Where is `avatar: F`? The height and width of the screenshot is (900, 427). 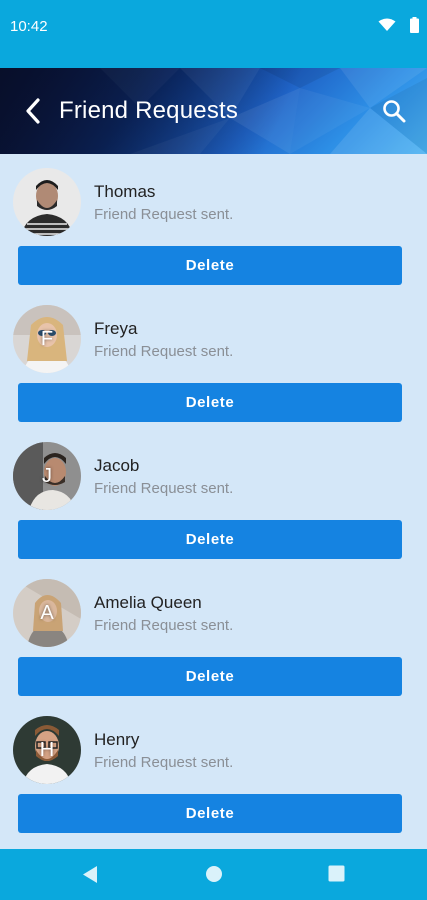 avatar: F is located at coordinates (47, 339).